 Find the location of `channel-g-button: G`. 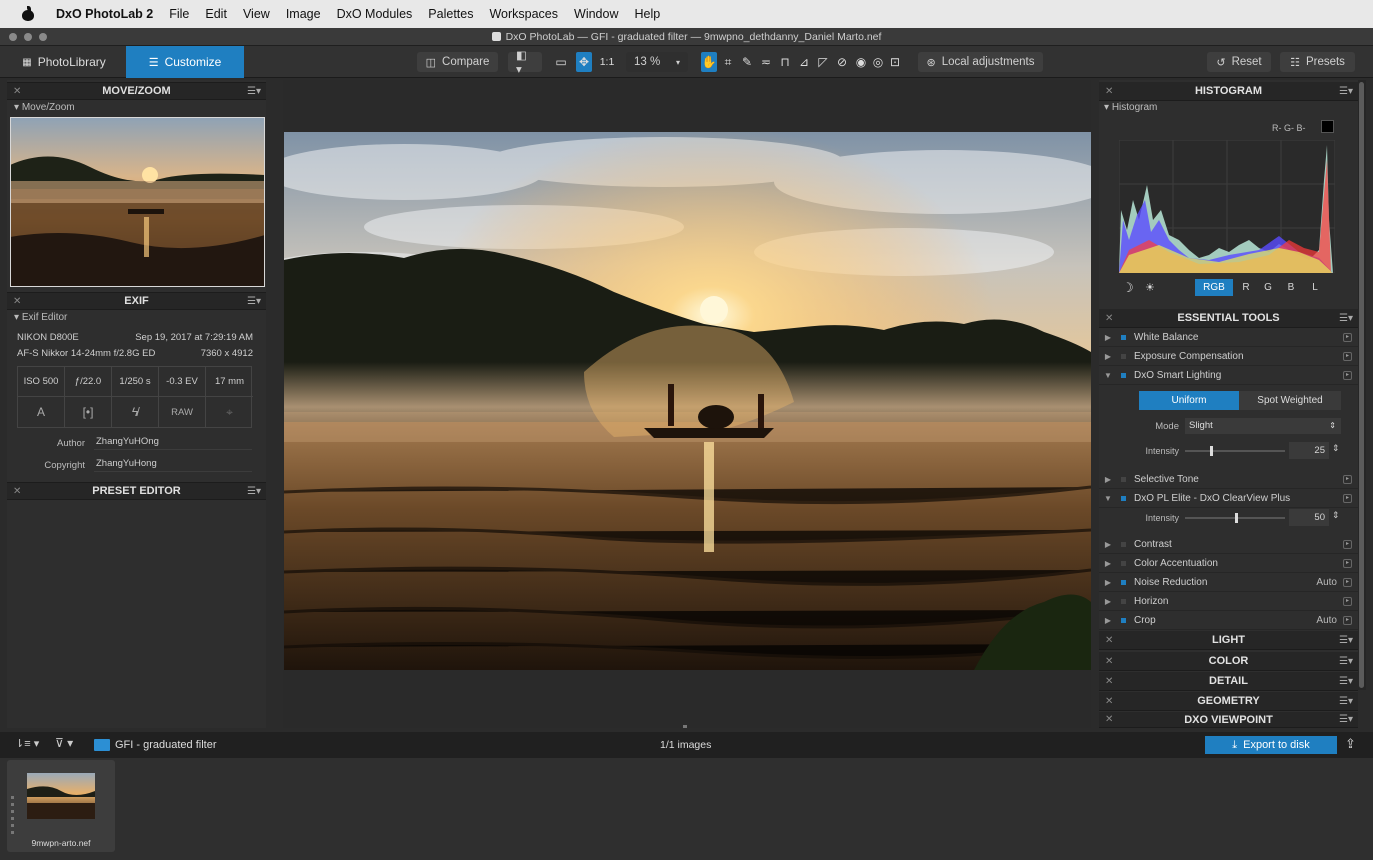

channel-g-button: G is located at coordinates (1268, 287).